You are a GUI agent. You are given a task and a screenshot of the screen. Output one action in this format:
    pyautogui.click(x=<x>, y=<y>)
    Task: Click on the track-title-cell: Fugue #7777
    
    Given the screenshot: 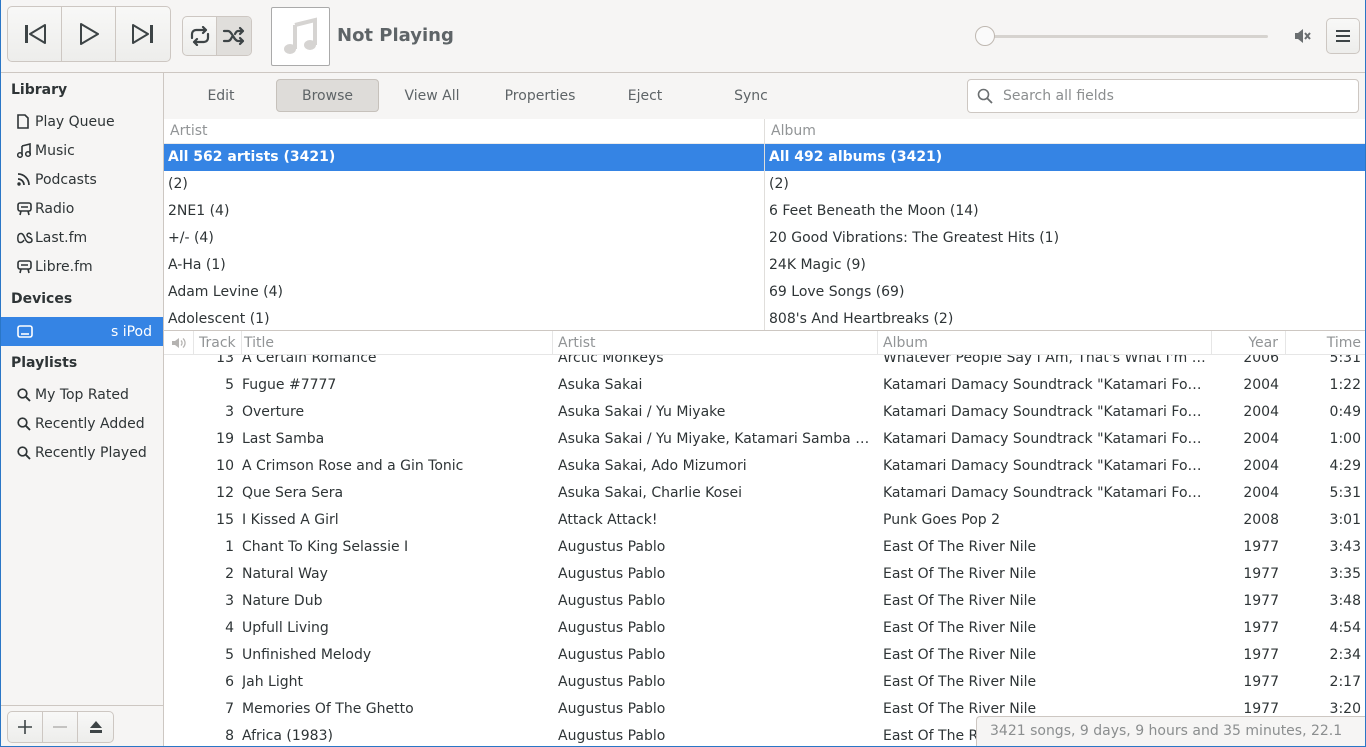 What is the action you would take?
    pyautogui.click(x=289, y=385)
    